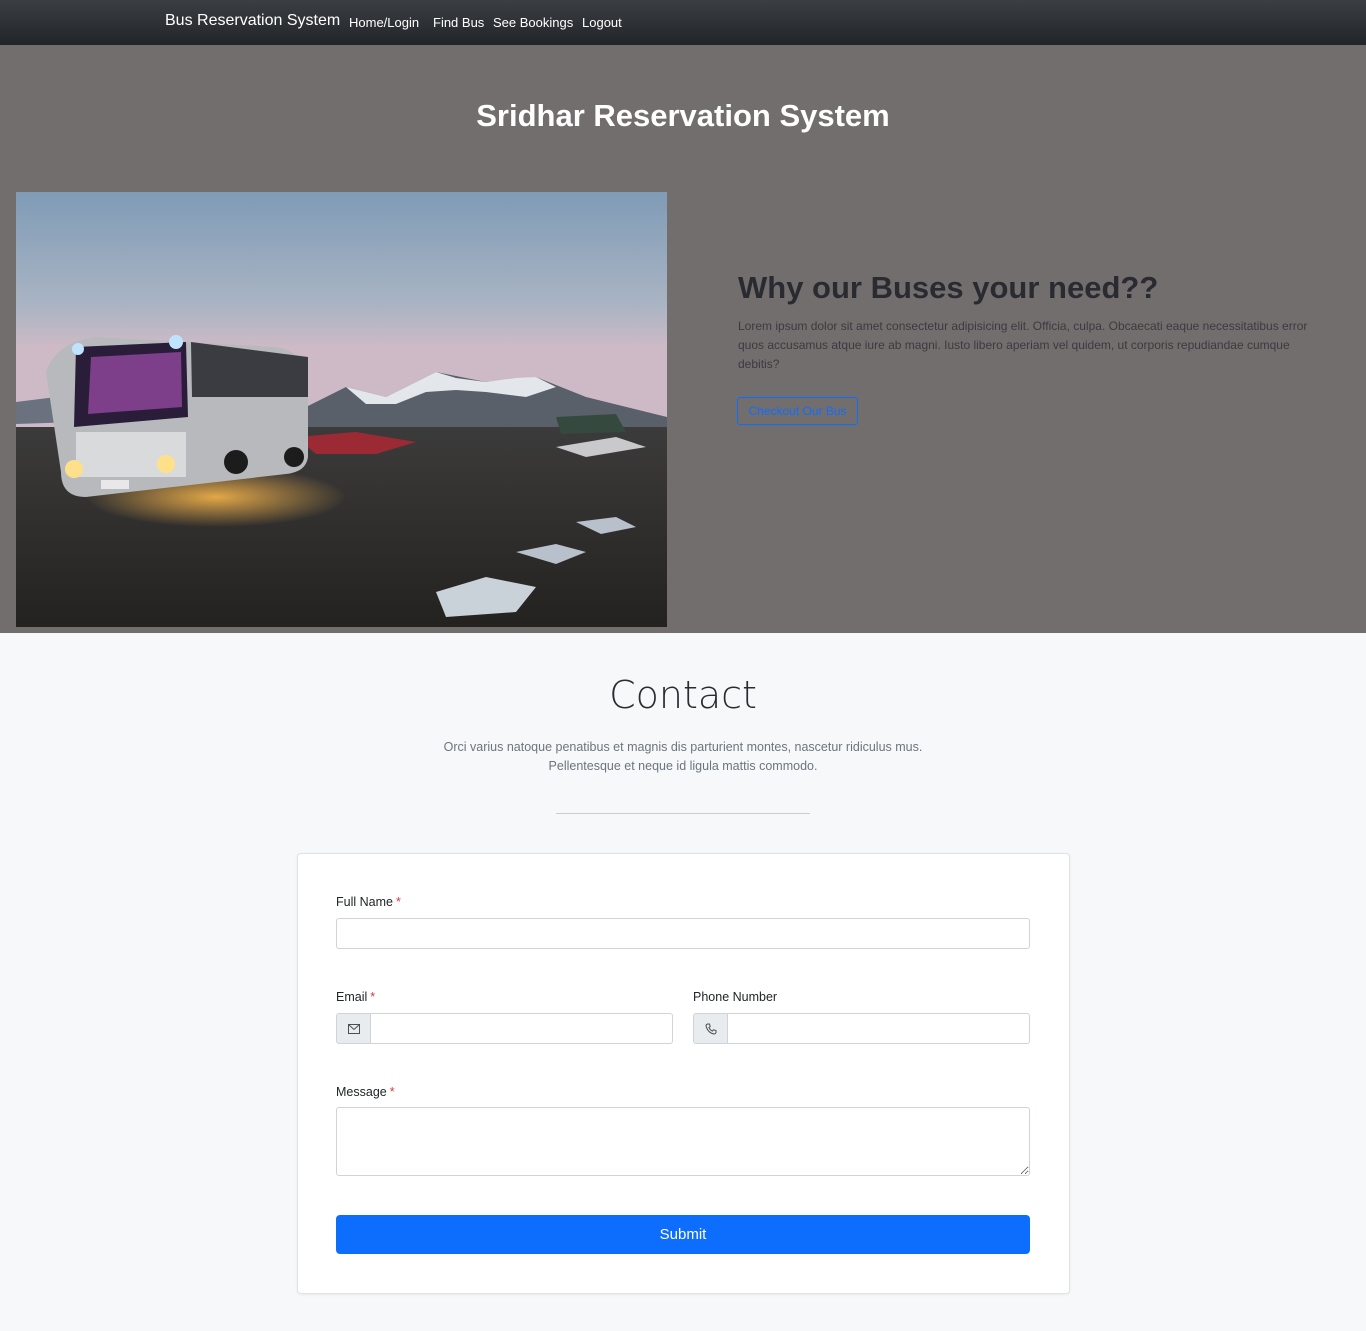 Image resolution: width=1366 pixels, height=1331 pixels. What do you see at coordinates (878, 1028) in the screenshot?
I see `phone-input` at bounding box center [878, 1028].